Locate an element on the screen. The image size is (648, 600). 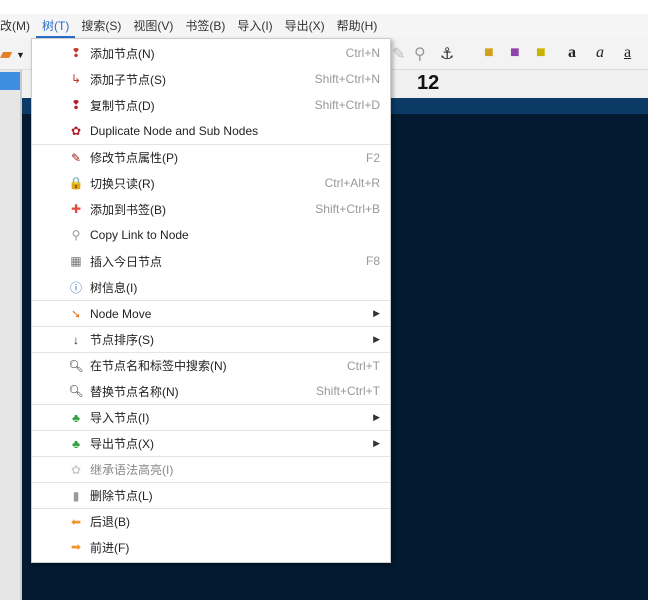
menu-bookmarks: 书签(B) is located at coordinates (205, 26).